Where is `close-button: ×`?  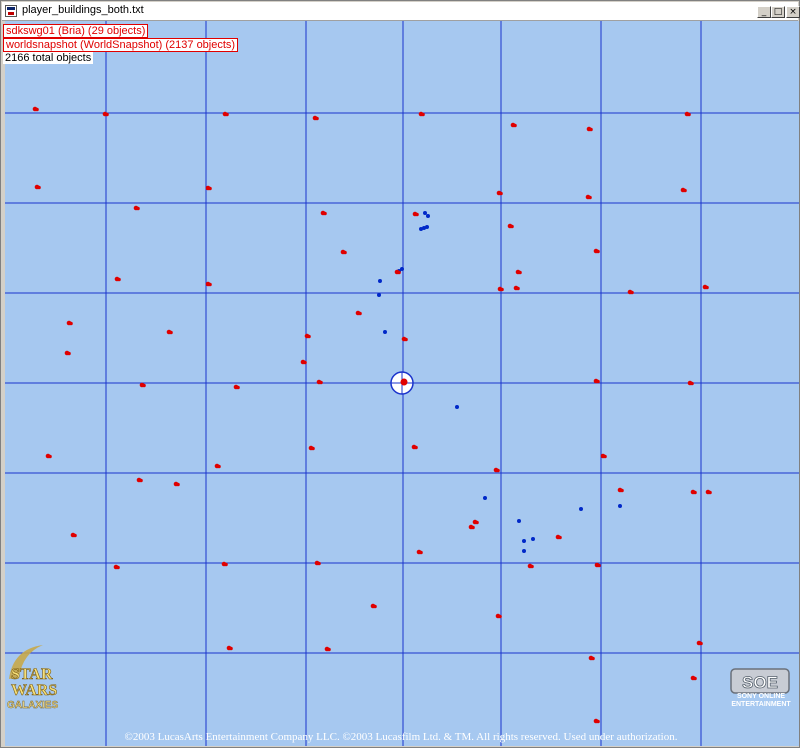
close-button: × is located at coordinates (793, 12).